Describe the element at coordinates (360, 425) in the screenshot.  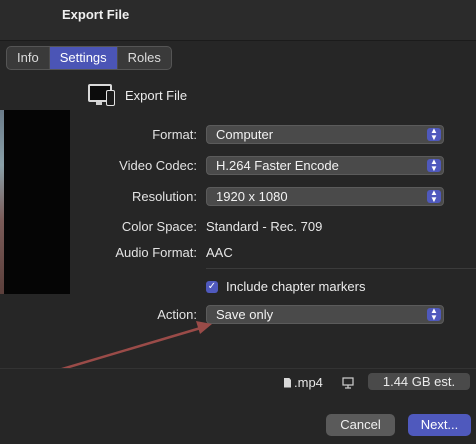
I see `cancel-button: Cancel` at that location.